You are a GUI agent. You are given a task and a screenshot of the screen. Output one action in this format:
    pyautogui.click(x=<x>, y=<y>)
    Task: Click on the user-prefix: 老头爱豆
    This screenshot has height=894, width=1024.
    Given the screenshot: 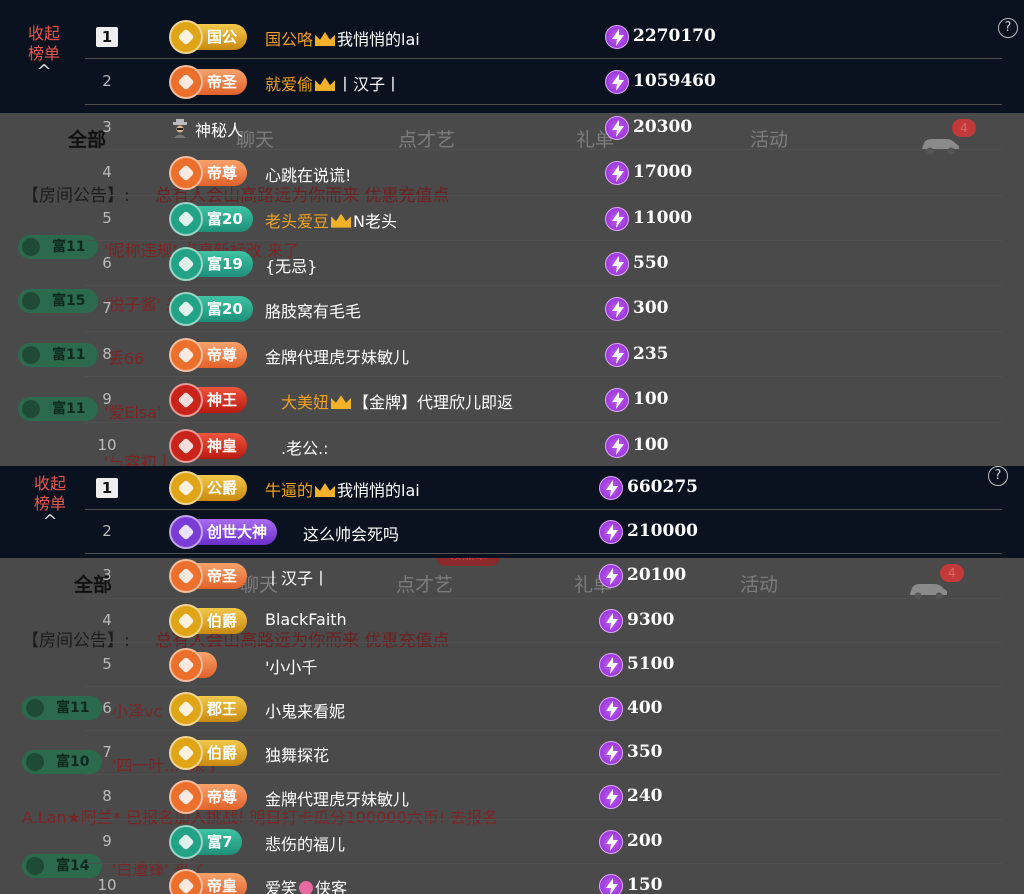 What is the action you would take?
    pyautogui.click(x=297, y=221)
    